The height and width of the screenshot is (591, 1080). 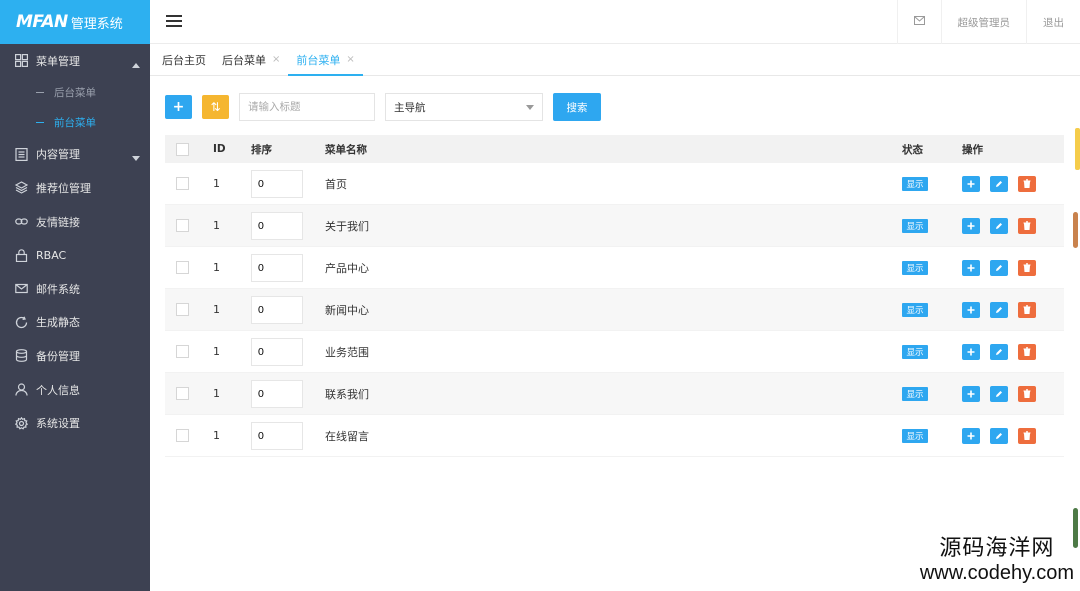 What do you see at coordinates (1053, 22) in the screenshot?
I see `logout-link: 退出` at bounding box center [1053, 22].